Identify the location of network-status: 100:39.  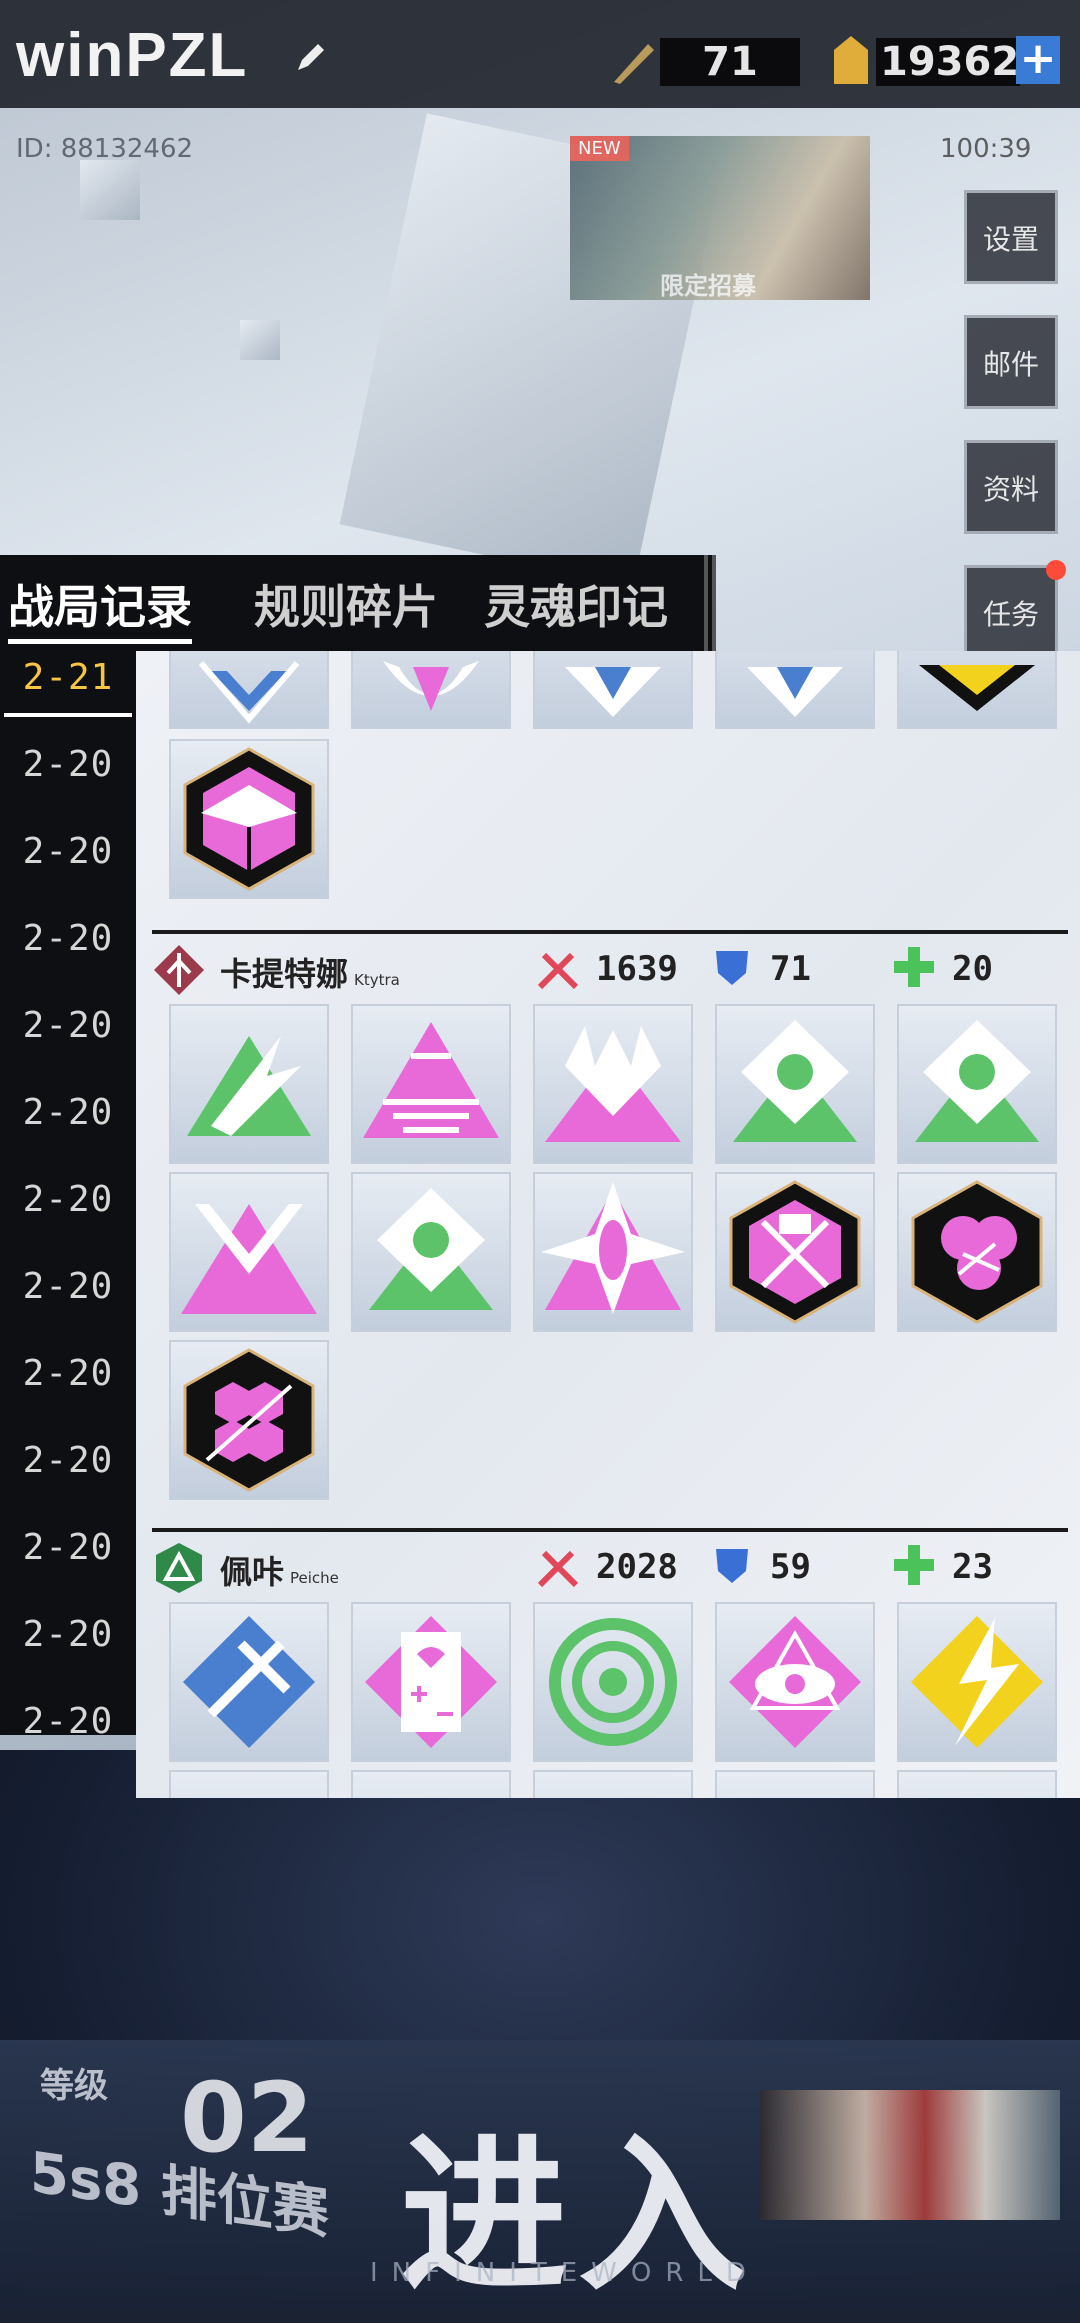
(986, 149).